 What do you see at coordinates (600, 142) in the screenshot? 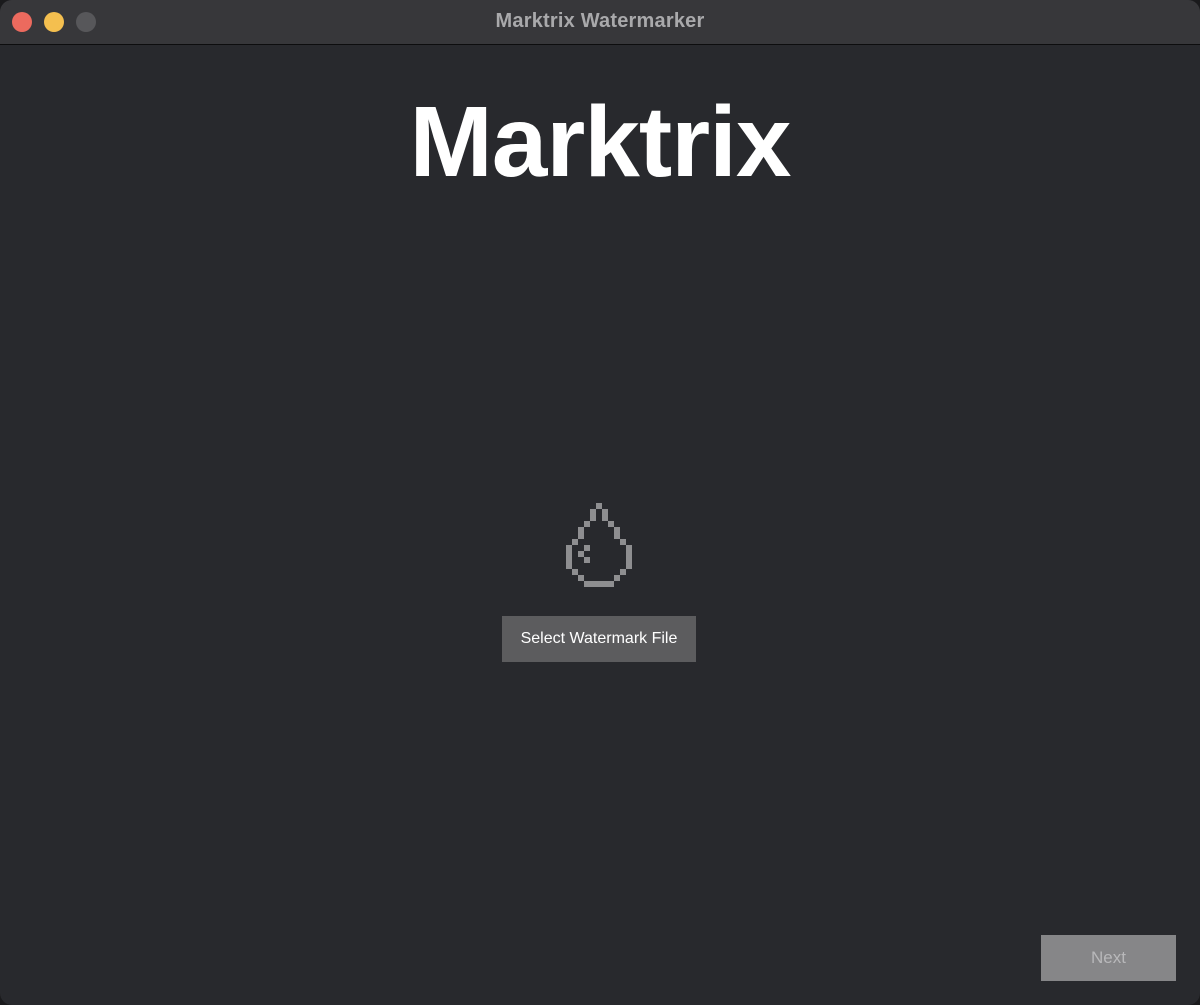
I see `app-heading: Marktrix` at bounding box center [600, 142].